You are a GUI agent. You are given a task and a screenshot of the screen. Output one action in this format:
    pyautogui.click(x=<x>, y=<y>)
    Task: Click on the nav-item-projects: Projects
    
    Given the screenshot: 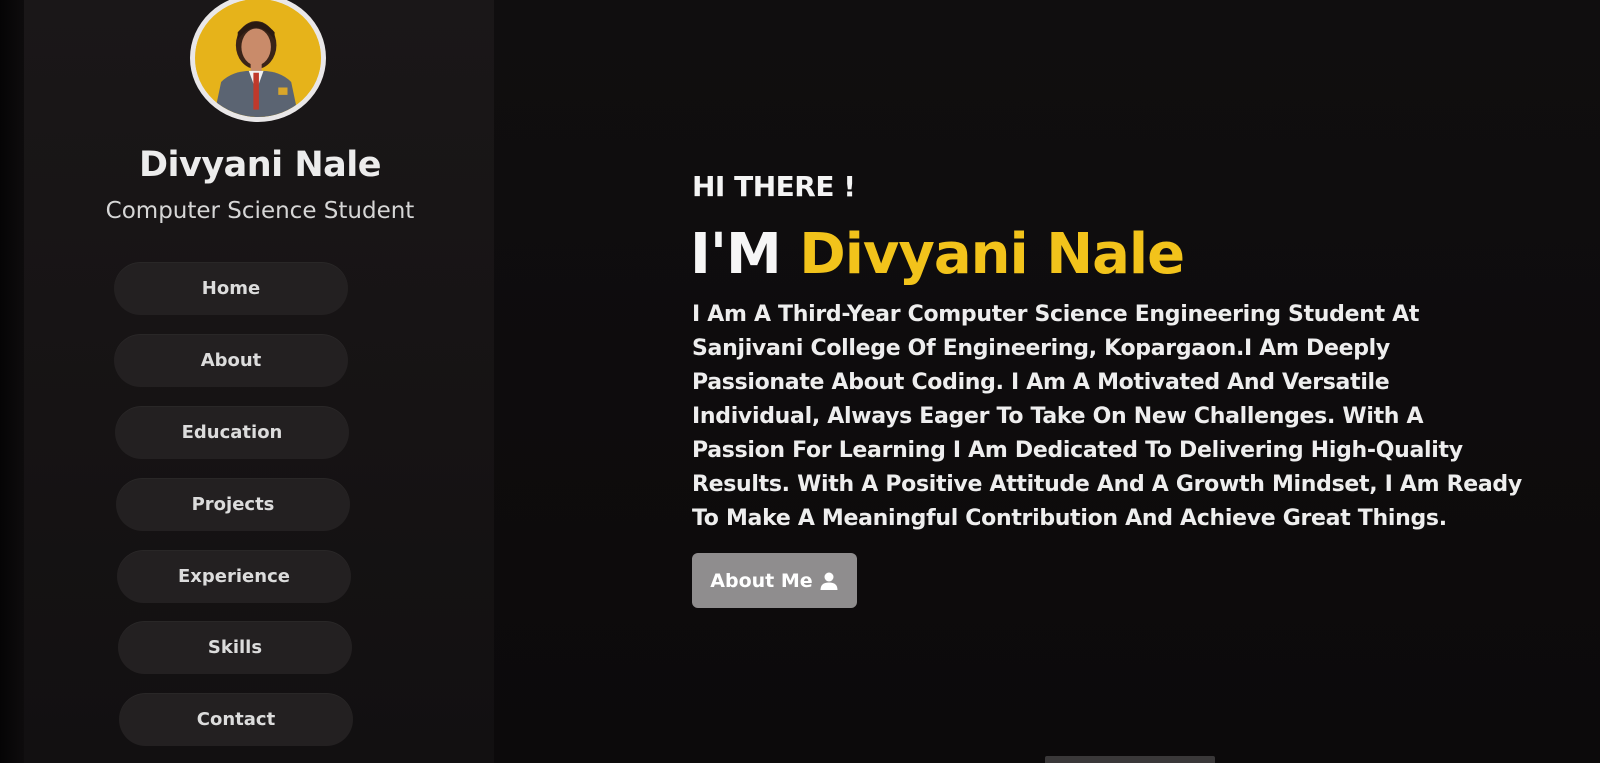 What is the action you would take?
    pyautogui.click(x=233, y=504)
    